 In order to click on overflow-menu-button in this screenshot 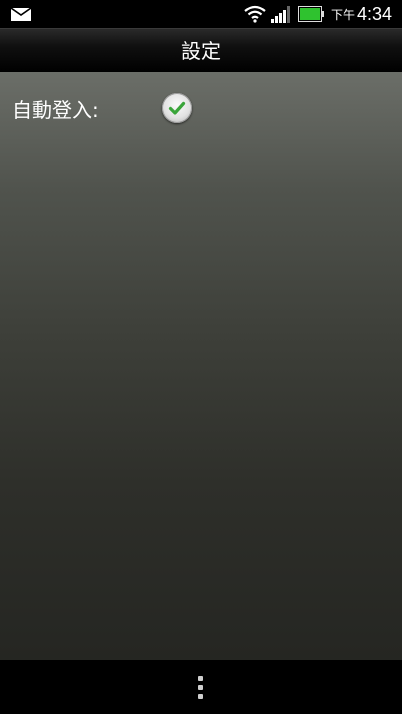, I will do `click(201, 688)`.